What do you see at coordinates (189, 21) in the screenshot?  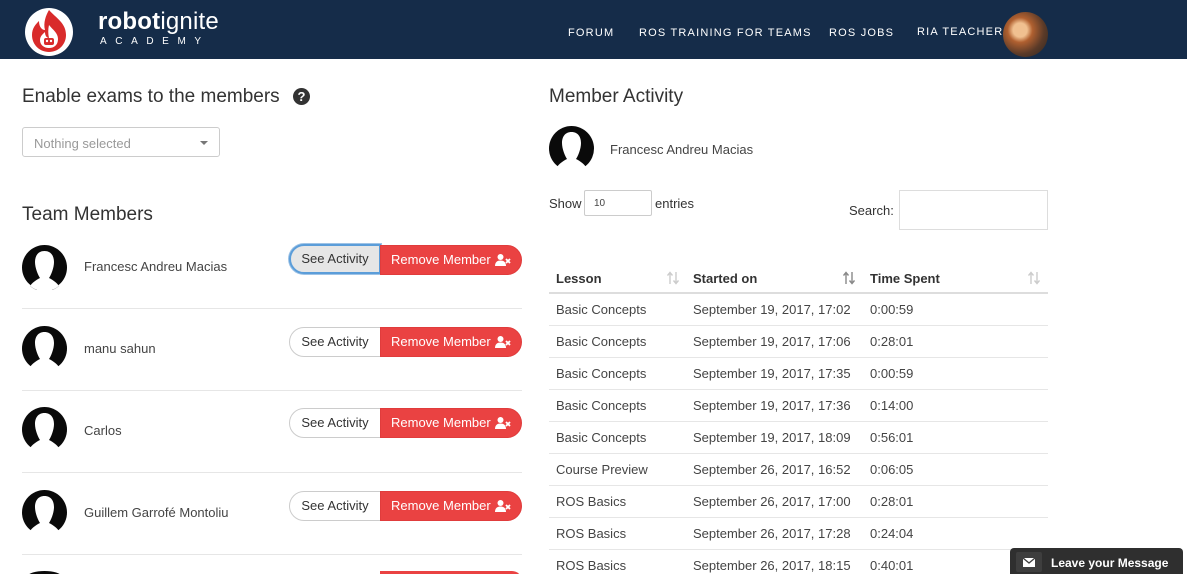 I see `logo-word-ignite: ignite` at bounding box center [189, 21].